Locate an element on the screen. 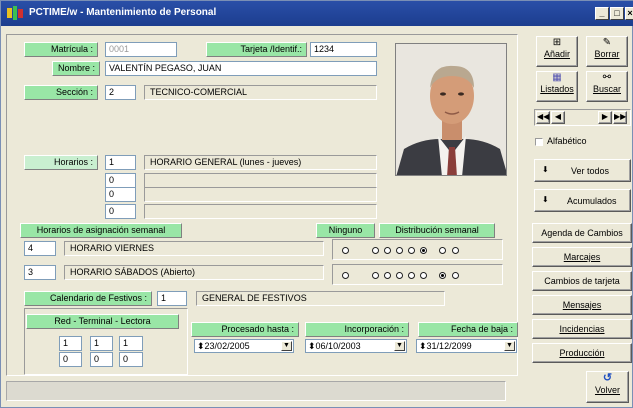 Image resolution: width=633 pixels, height=408 pixels. red-label: Red - Terminal - Lectora is located at coordinates (102, 321).